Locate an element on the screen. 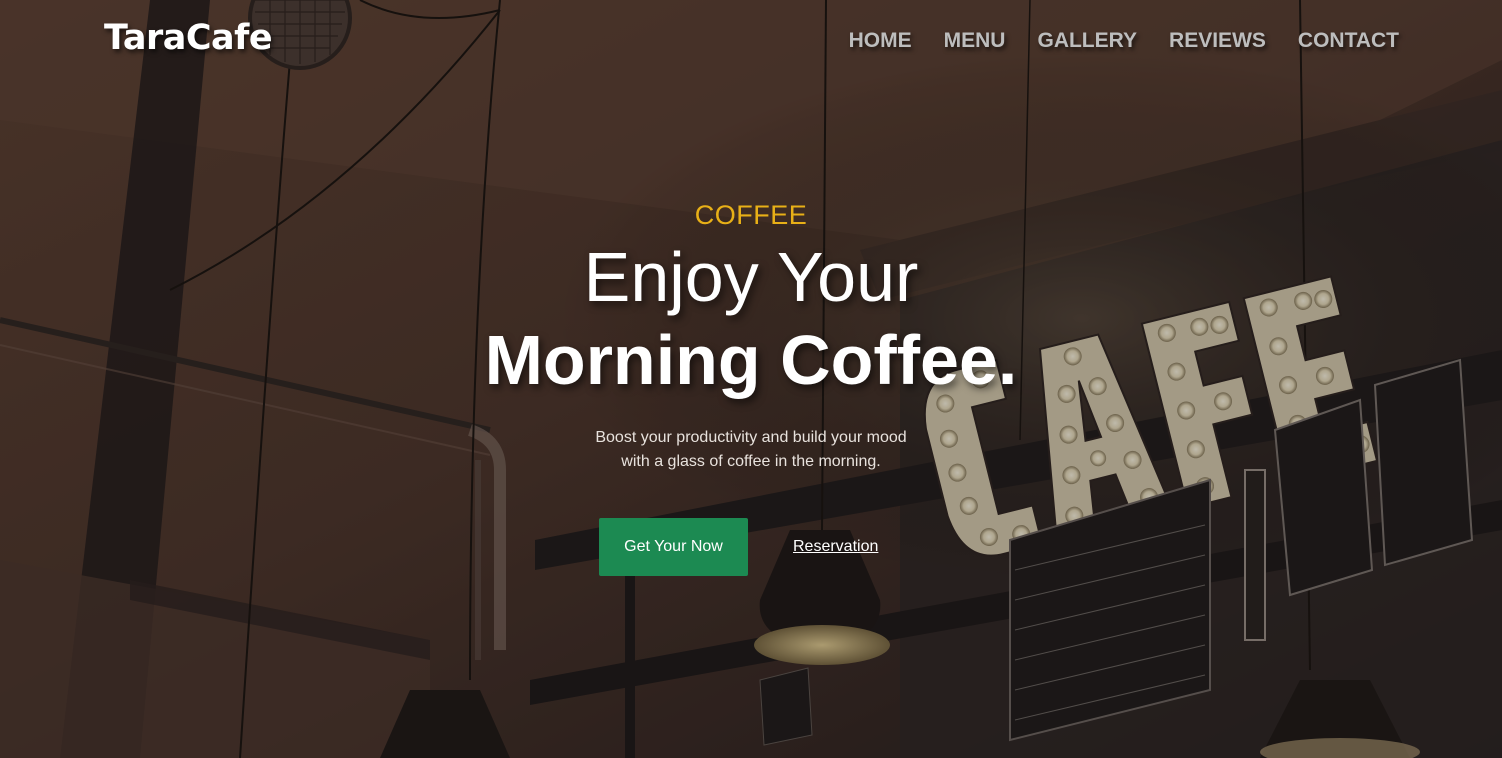 The height and width of the screenshot is (758, 1502). nav-item-menu: MENU is located at coordinates (975, 41).